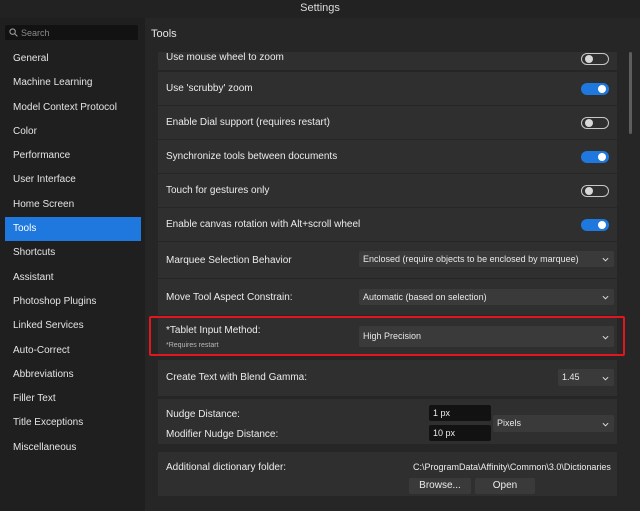 The height and width of the screenshot is (511, 640). I want to click on highlight-box, so click(387, 336).